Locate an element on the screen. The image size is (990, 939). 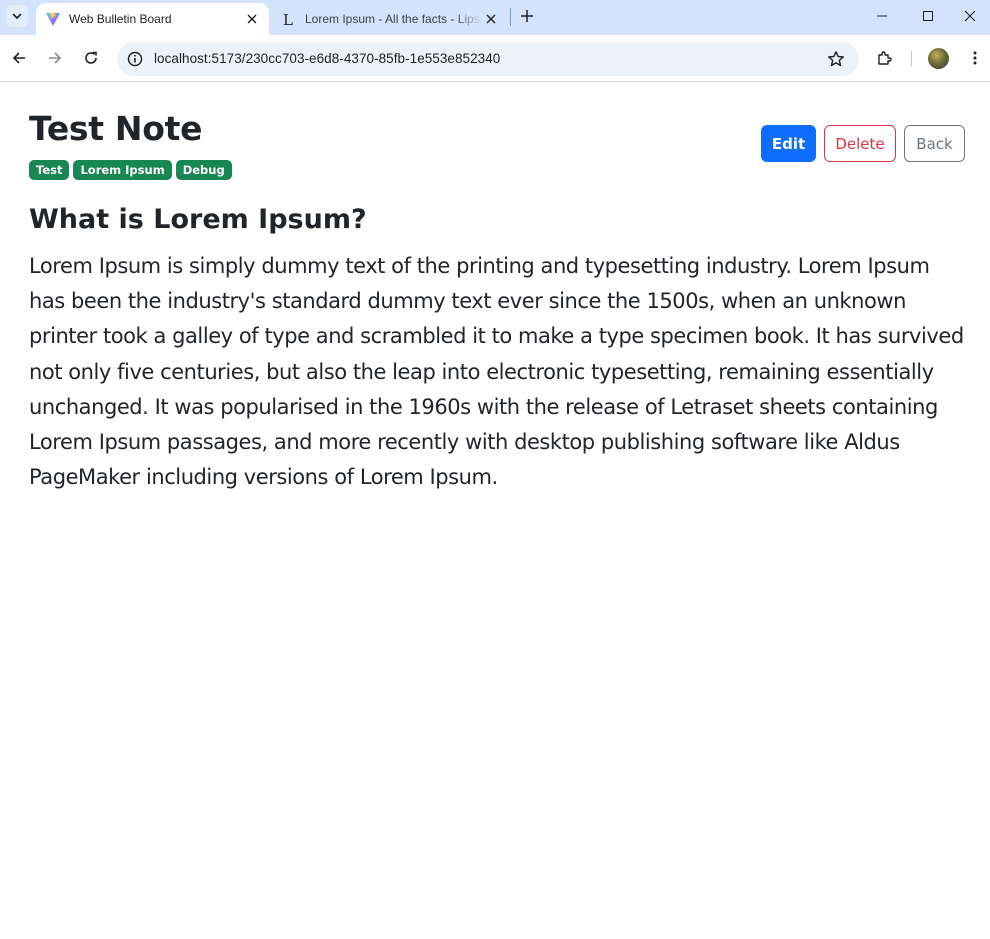
bookmark-star-icon is located at coordinates (836, 59).